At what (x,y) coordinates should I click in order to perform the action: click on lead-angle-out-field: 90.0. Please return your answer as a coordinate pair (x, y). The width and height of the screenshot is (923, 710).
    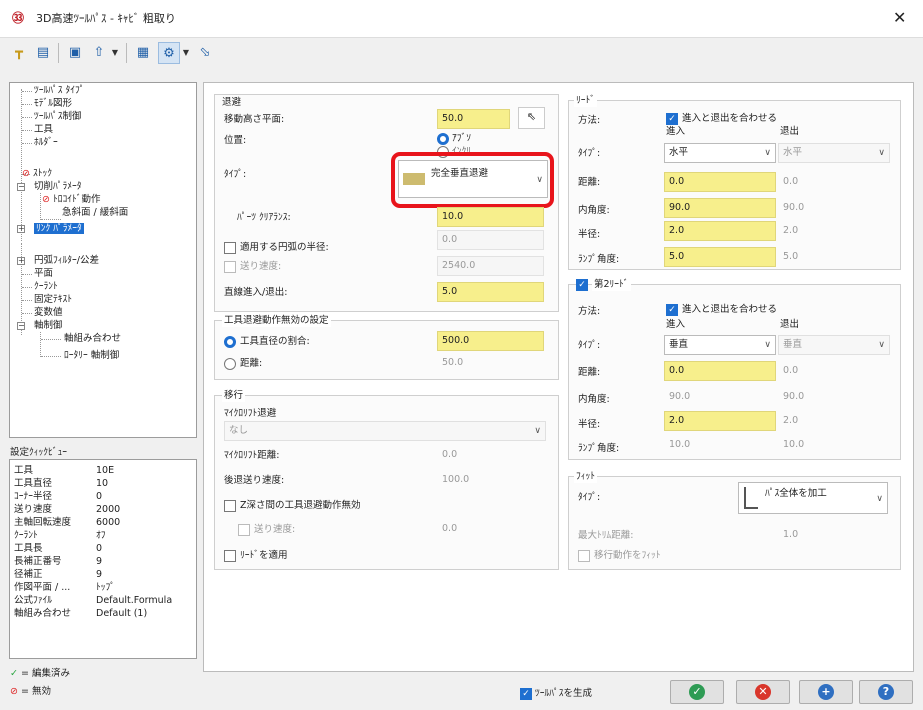
    Looking at the image, I should click on (828, 208).